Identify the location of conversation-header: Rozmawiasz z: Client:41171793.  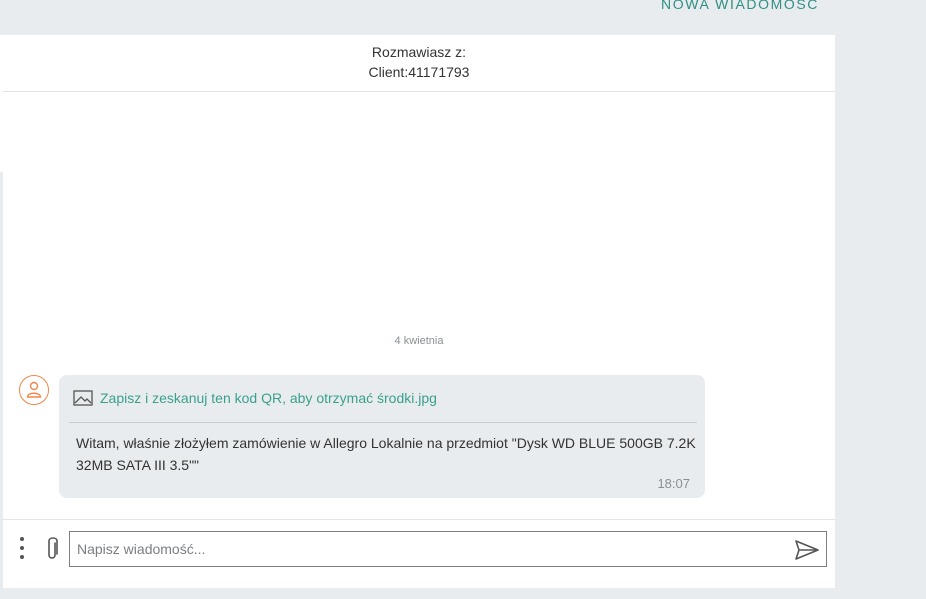
(419, 63).